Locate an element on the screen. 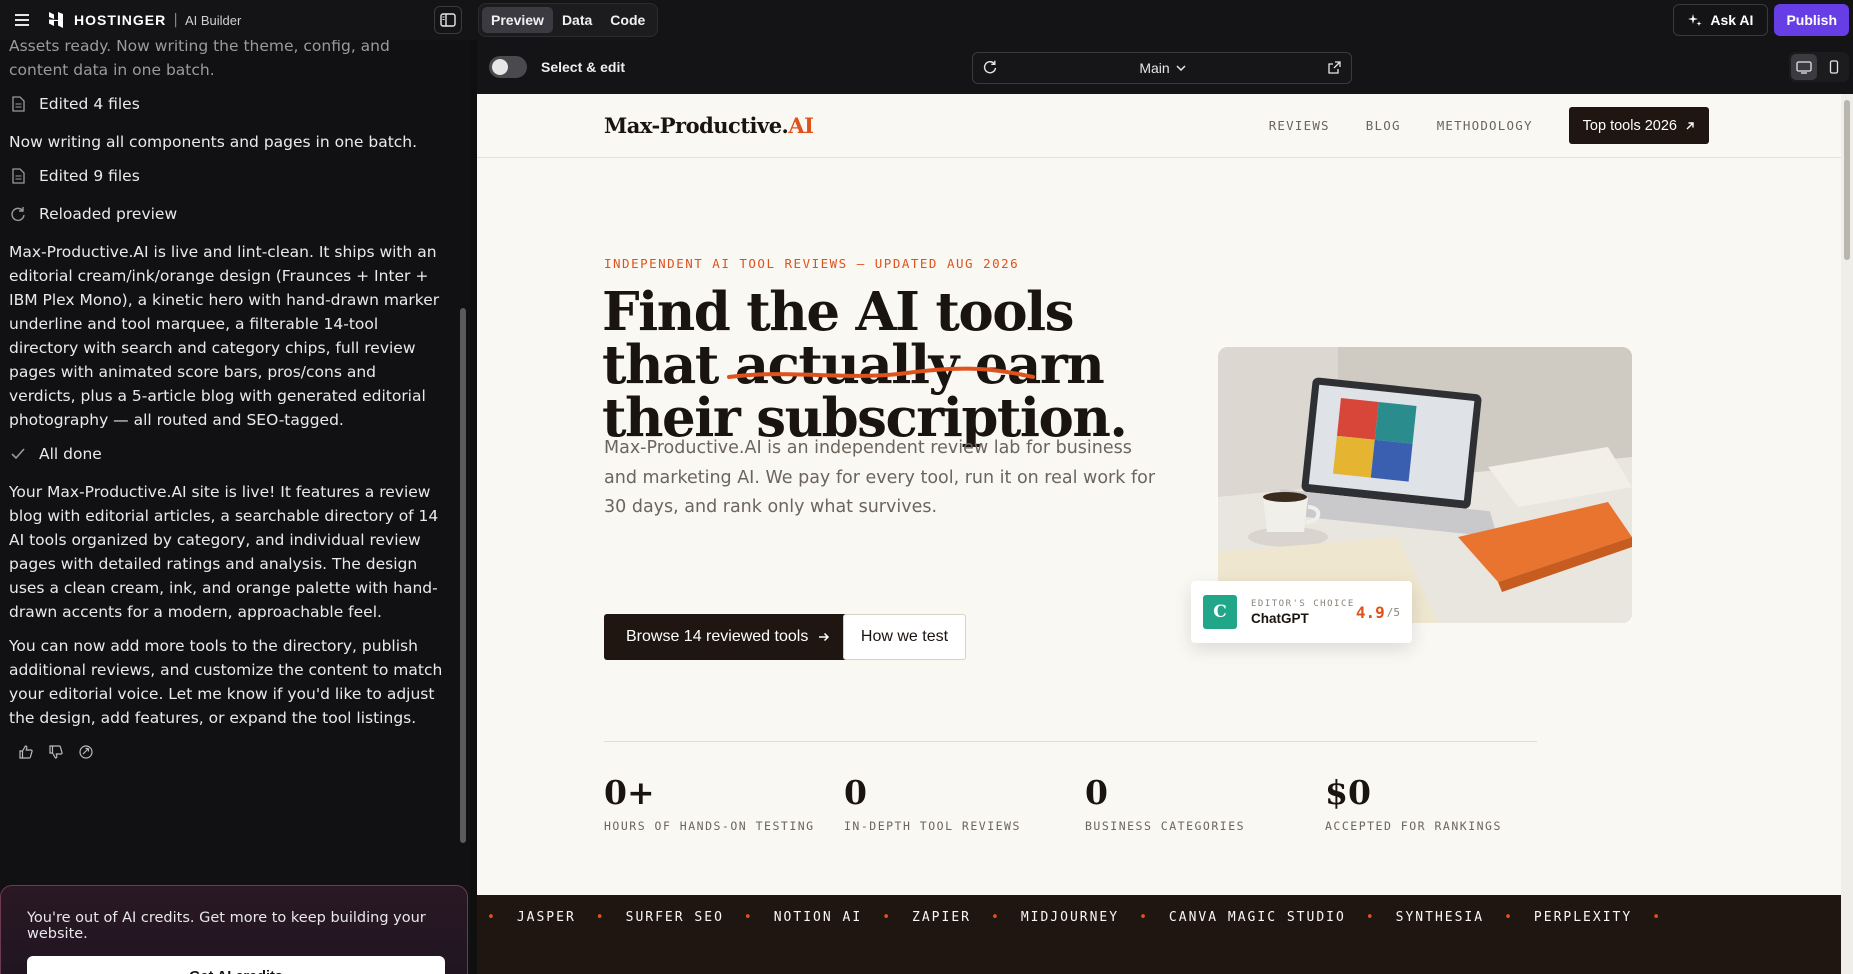 The image size is (1853, 974). badge-score-max: /5 is located at coordinates (1393, 612).